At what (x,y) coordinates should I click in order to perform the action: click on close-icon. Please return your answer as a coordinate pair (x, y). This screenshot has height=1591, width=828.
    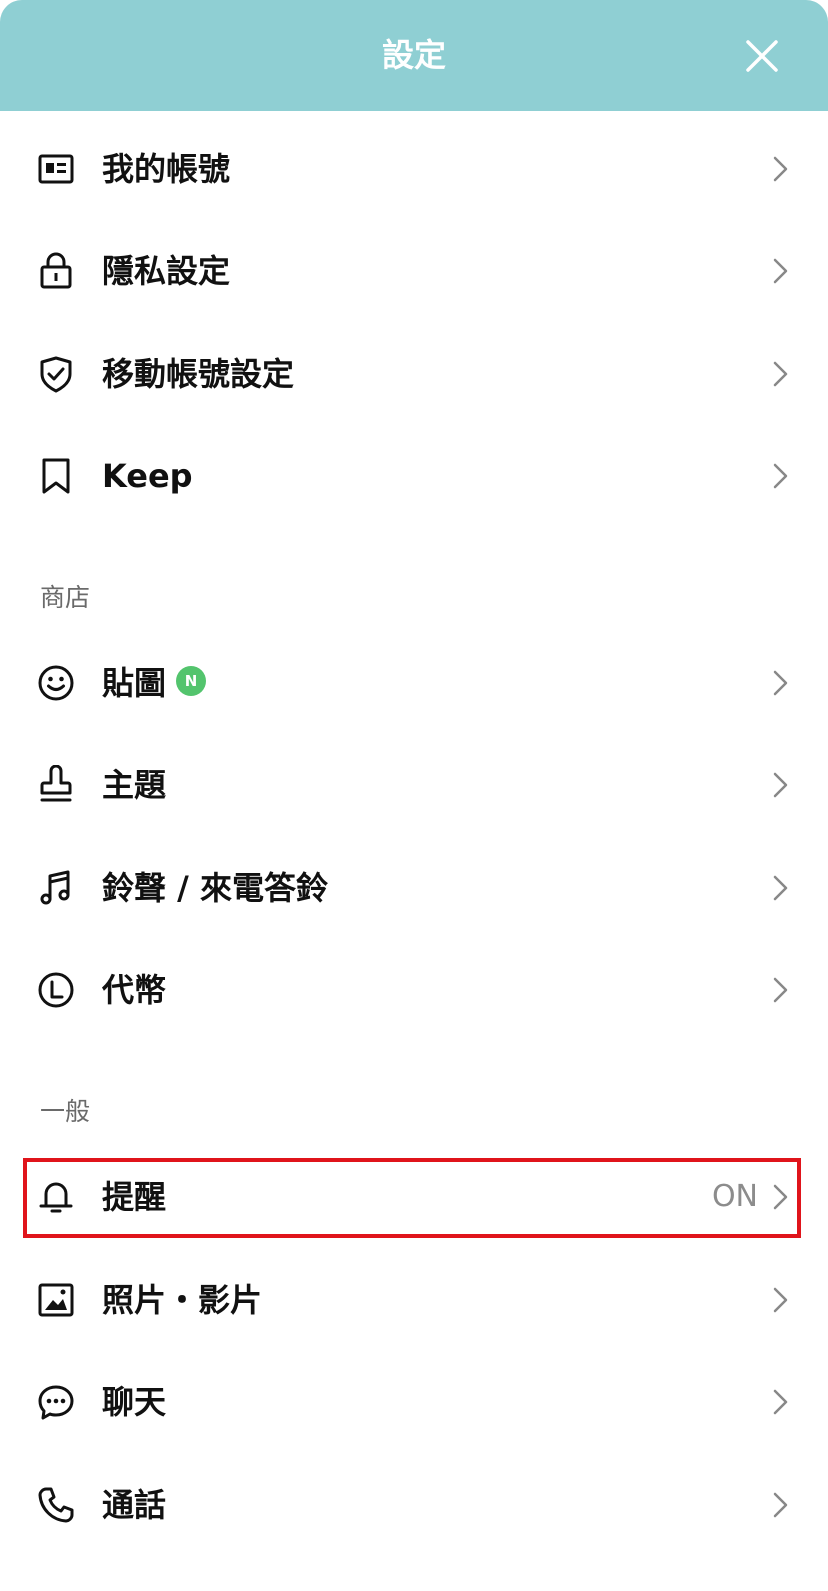
    Looking at the image, I should click on (762, 56).